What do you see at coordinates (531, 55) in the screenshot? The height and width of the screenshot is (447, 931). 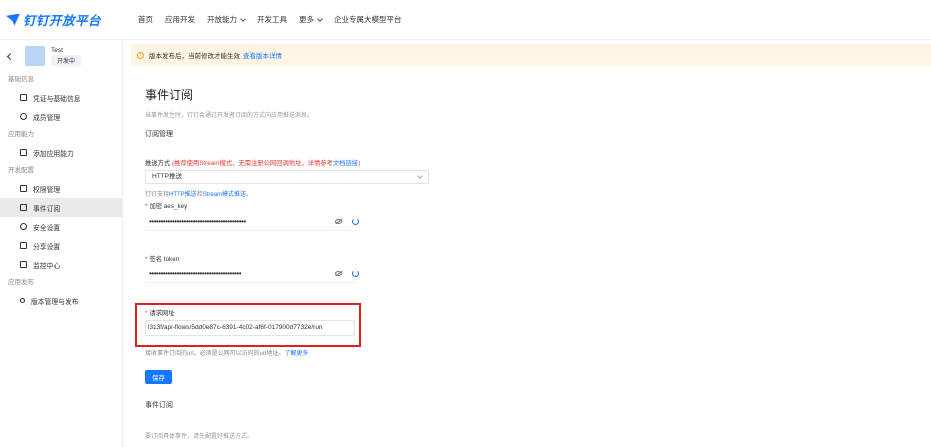 I see `publish-notice: ! 版本发布后，当前修改才能生效 查看版本详情` at bounding box center [531, 55].